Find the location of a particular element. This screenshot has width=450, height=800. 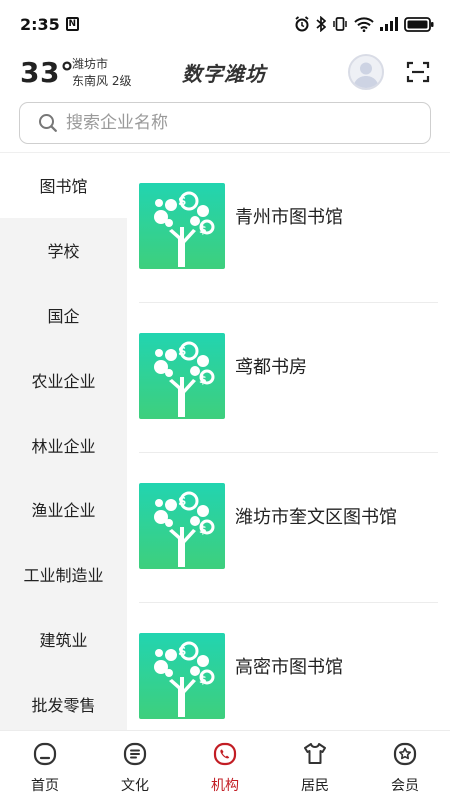

header: 33° 潍坊市 东南风 2级 数字潍坊 is located at coordinates (225, 74).